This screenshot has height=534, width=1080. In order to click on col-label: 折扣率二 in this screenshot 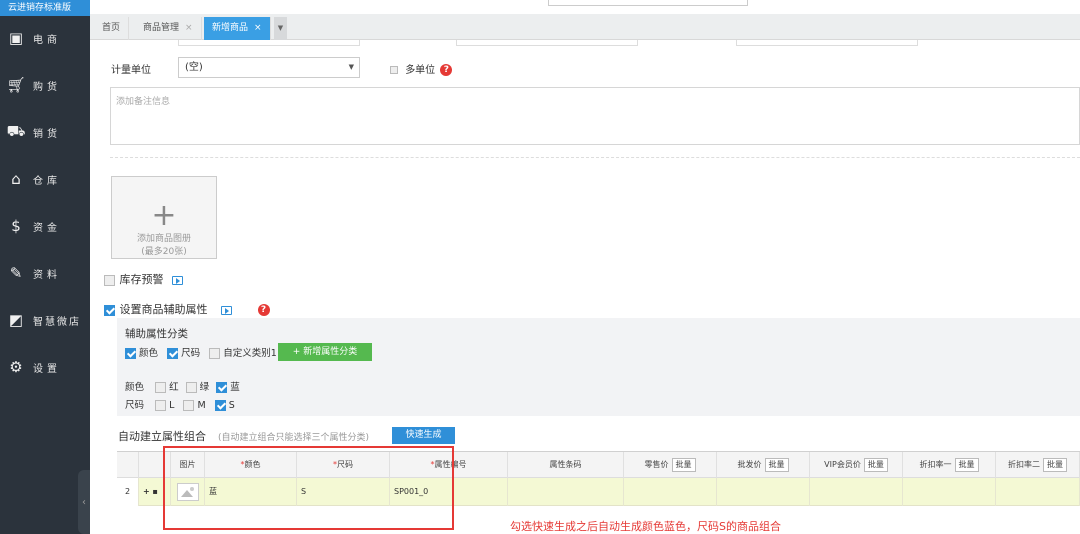, I will do `click(1024, 464)`.